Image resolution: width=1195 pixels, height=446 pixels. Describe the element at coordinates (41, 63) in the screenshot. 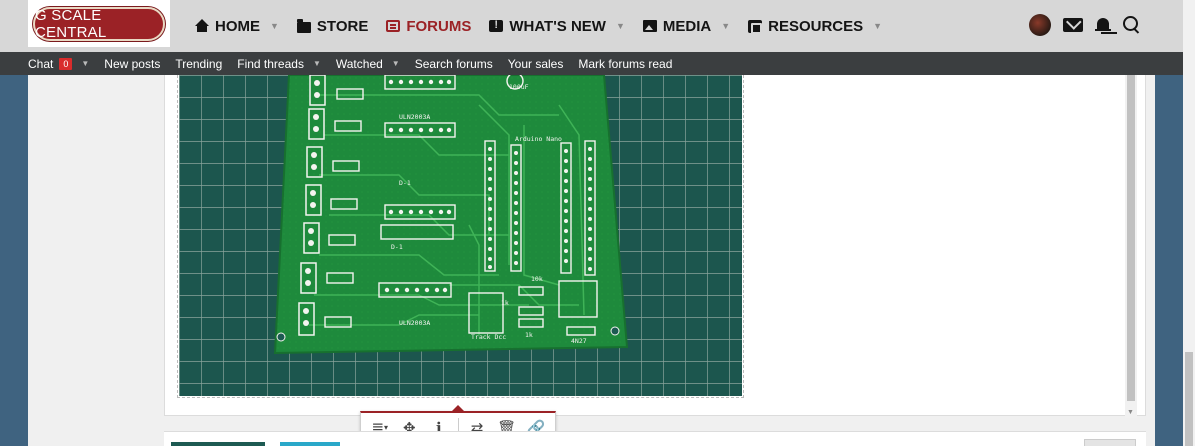

I see `chat-label: Chat` at that location.